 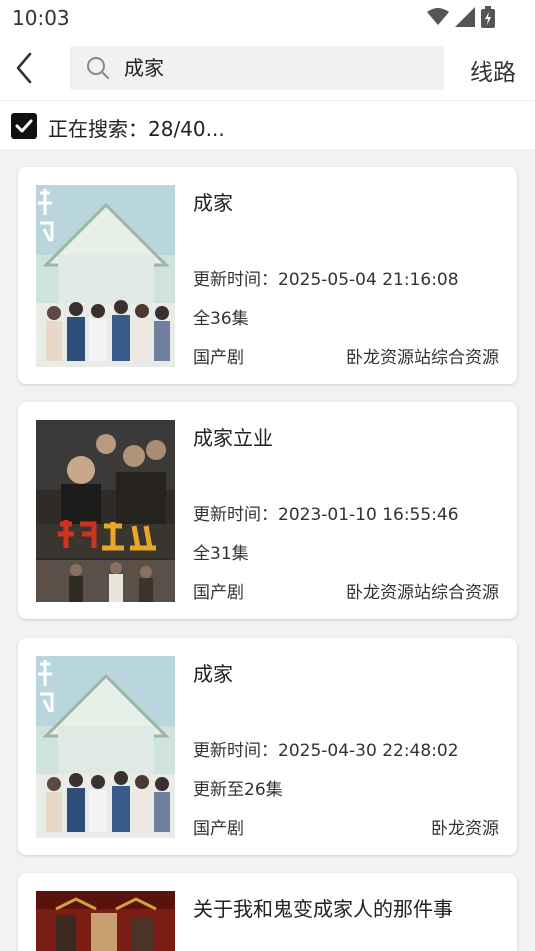 What do you see at coordinates (98, 68) in the screenshot?
I see `search-icon` at bounding box center [98, 68].